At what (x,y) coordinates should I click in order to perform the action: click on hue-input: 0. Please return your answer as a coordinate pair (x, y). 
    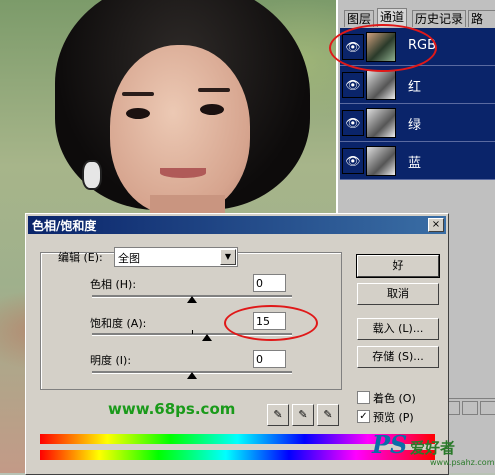
    Looking at the image, I should click on (269, 283).